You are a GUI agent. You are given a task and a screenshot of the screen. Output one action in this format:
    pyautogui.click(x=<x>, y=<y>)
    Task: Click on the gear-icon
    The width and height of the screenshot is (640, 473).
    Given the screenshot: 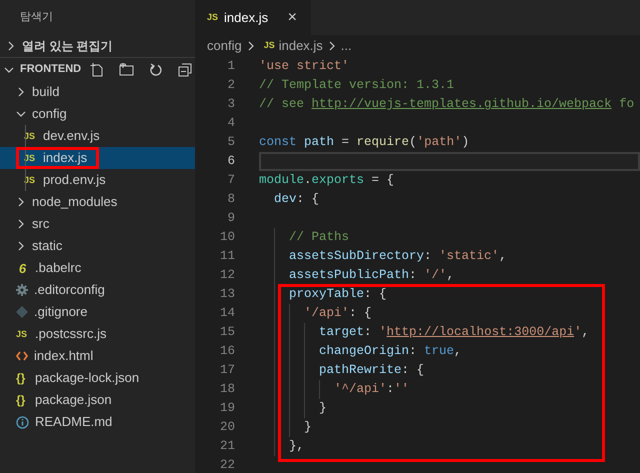 What is the action you would take?
    pyautogui.click(x=22, y=290)
    